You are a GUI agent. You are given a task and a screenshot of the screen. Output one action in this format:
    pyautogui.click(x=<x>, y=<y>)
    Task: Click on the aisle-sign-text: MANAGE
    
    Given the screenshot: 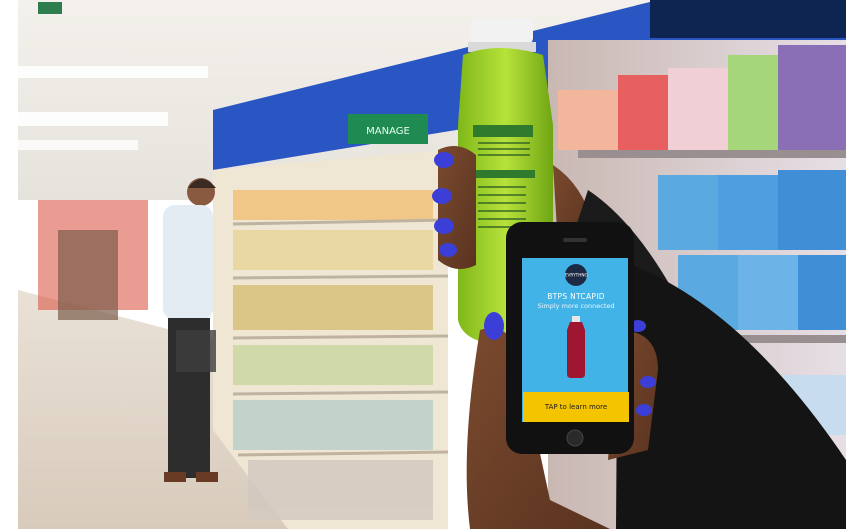 What is the action you would take?
    pyautogui.click(x=388, y=131)
    